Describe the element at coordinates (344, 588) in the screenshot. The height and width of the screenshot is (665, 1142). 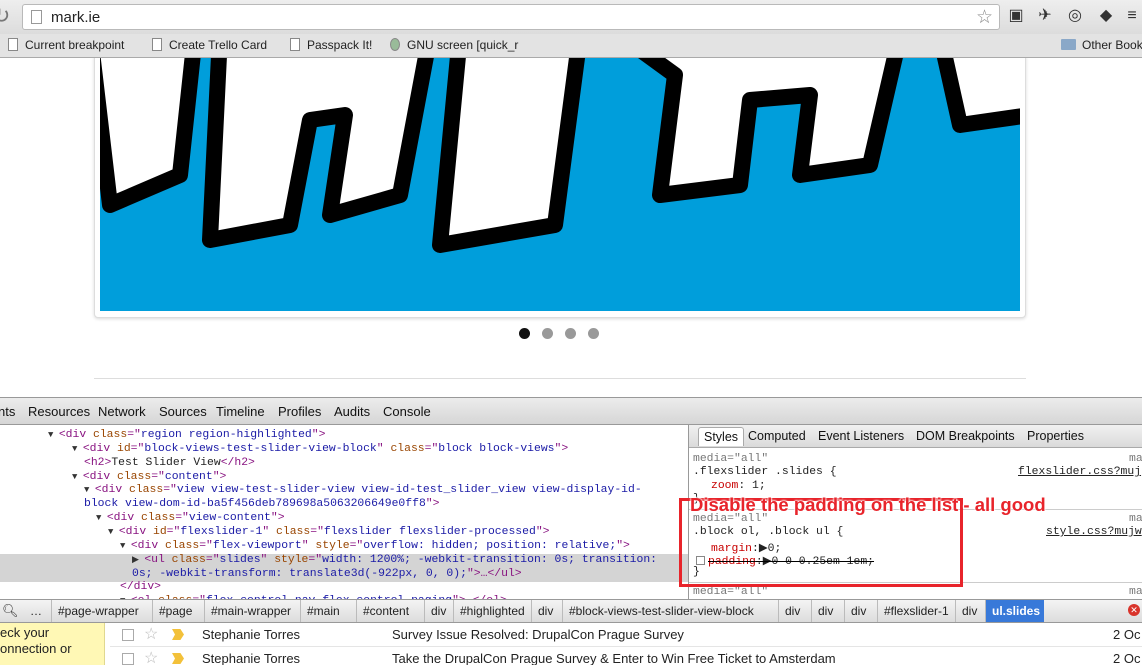
I see `dom-node: </div>` at that location.